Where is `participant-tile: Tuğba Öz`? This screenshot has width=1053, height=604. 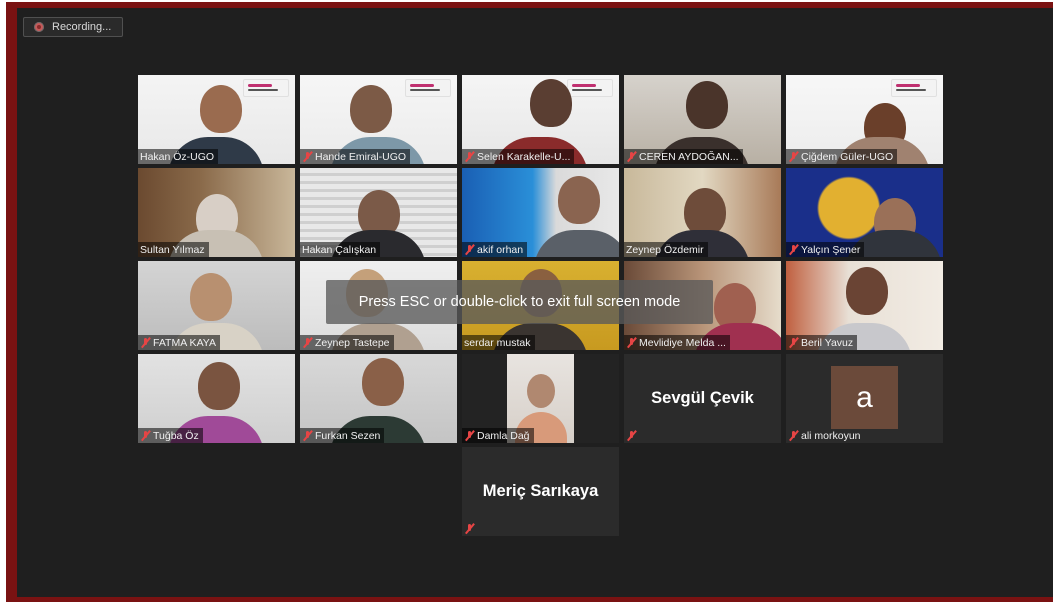
participant-tile: Tuğba Öz is located at coordinates (216, 398).